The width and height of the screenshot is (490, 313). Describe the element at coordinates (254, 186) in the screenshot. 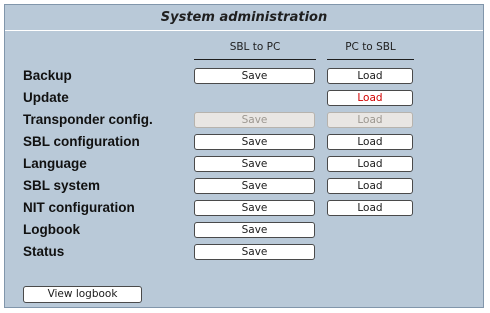

I see `sbl-system-save-button: Save` at that location.